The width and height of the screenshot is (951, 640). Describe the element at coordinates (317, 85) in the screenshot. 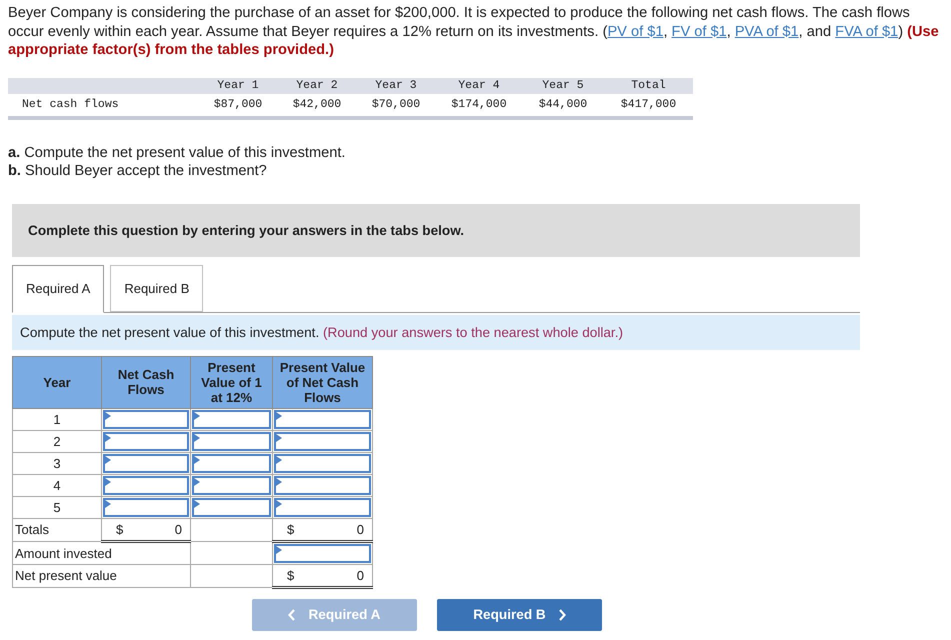

I see `column-header: Year 2` at that location.